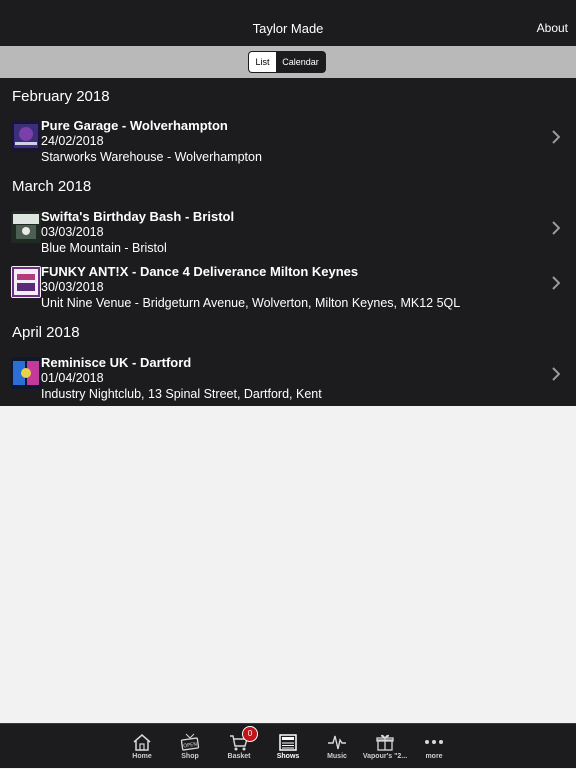 This screenshot has height=769, width=576. What do you see at coordinates (46, 332) in the screenshot?
I see `month-header: April 2018` at bounding box center [46, 332].